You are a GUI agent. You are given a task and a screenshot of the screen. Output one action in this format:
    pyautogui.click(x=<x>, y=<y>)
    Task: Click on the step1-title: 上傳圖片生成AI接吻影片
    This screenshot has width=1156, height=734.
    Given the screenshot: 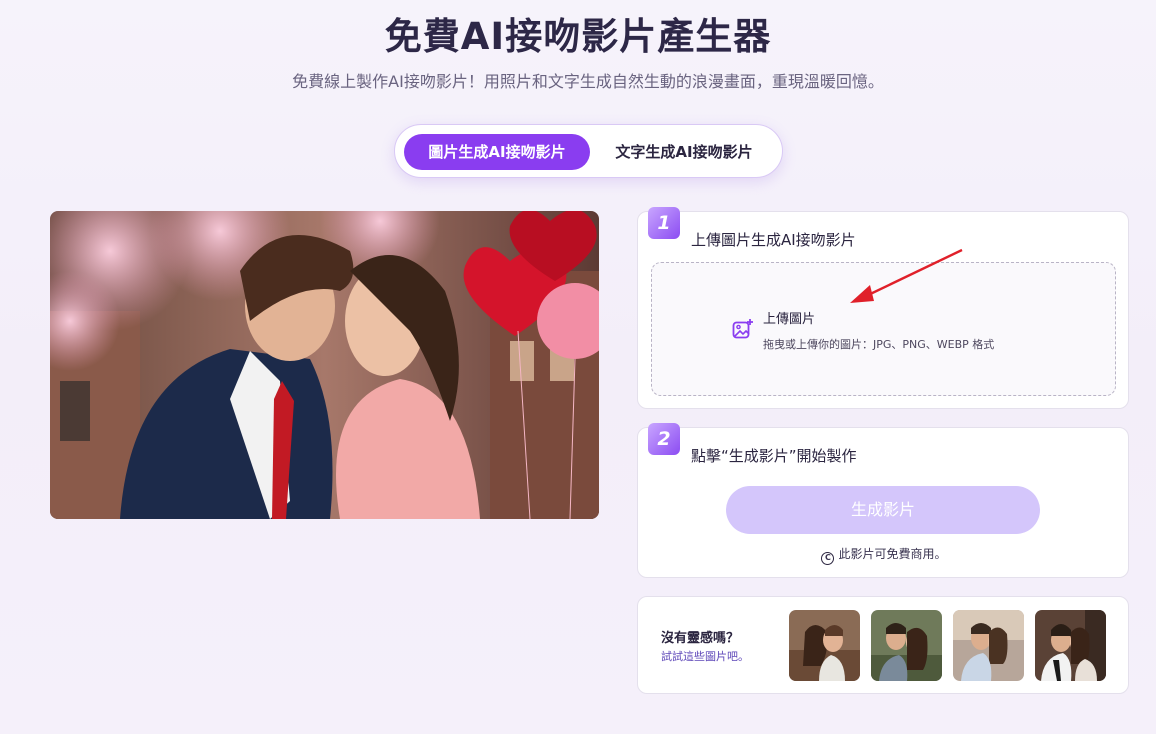 What is the action you would take?
    pyautogui.click(x=773, y=240)
    